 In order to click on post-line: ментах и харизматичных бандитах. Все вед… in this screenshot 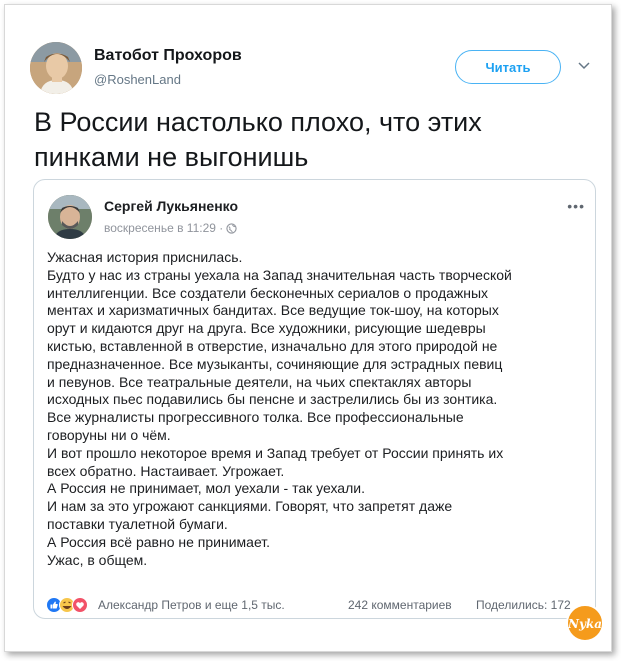, I will do `click(273, 310)`.